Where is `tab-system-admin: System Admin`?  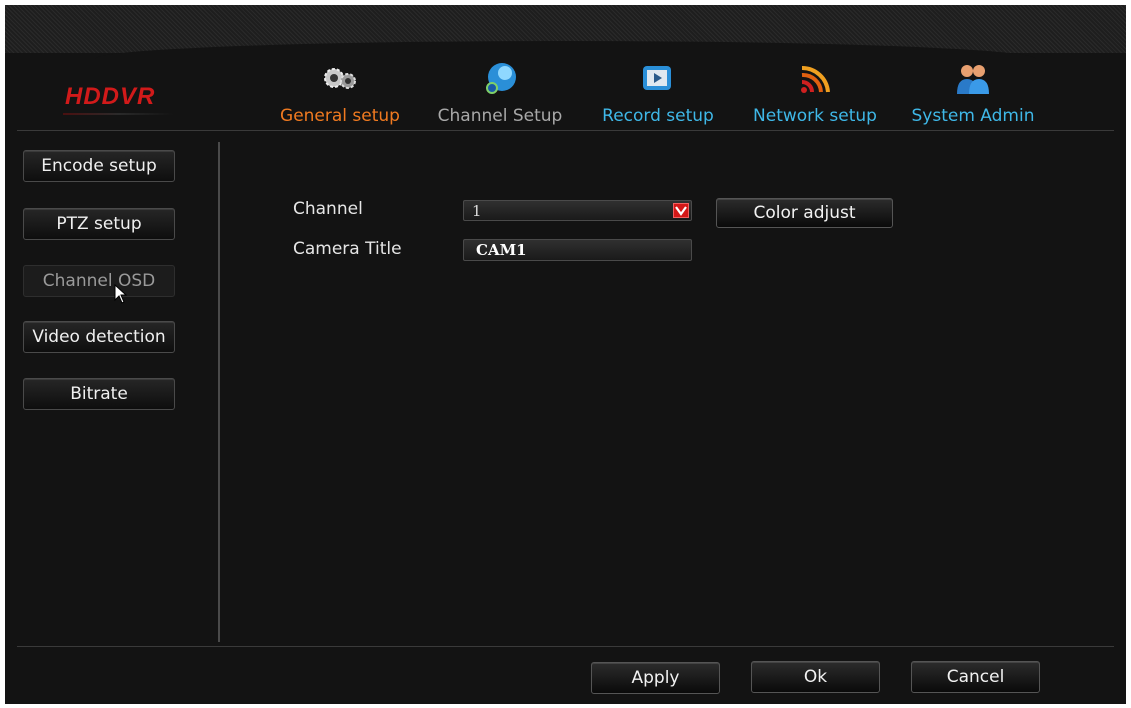 tab-system-admin: System Admin is located at coordinates (973, 96).